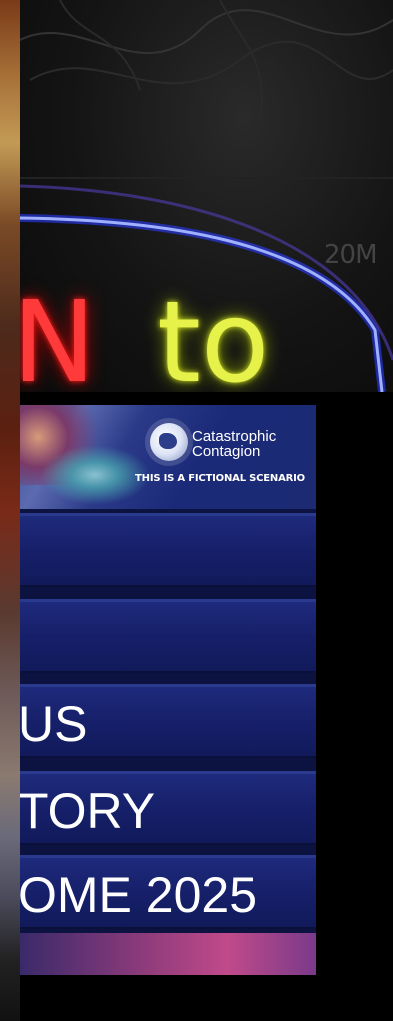  I want to click on menu-item-us: US, so click(168, 721).